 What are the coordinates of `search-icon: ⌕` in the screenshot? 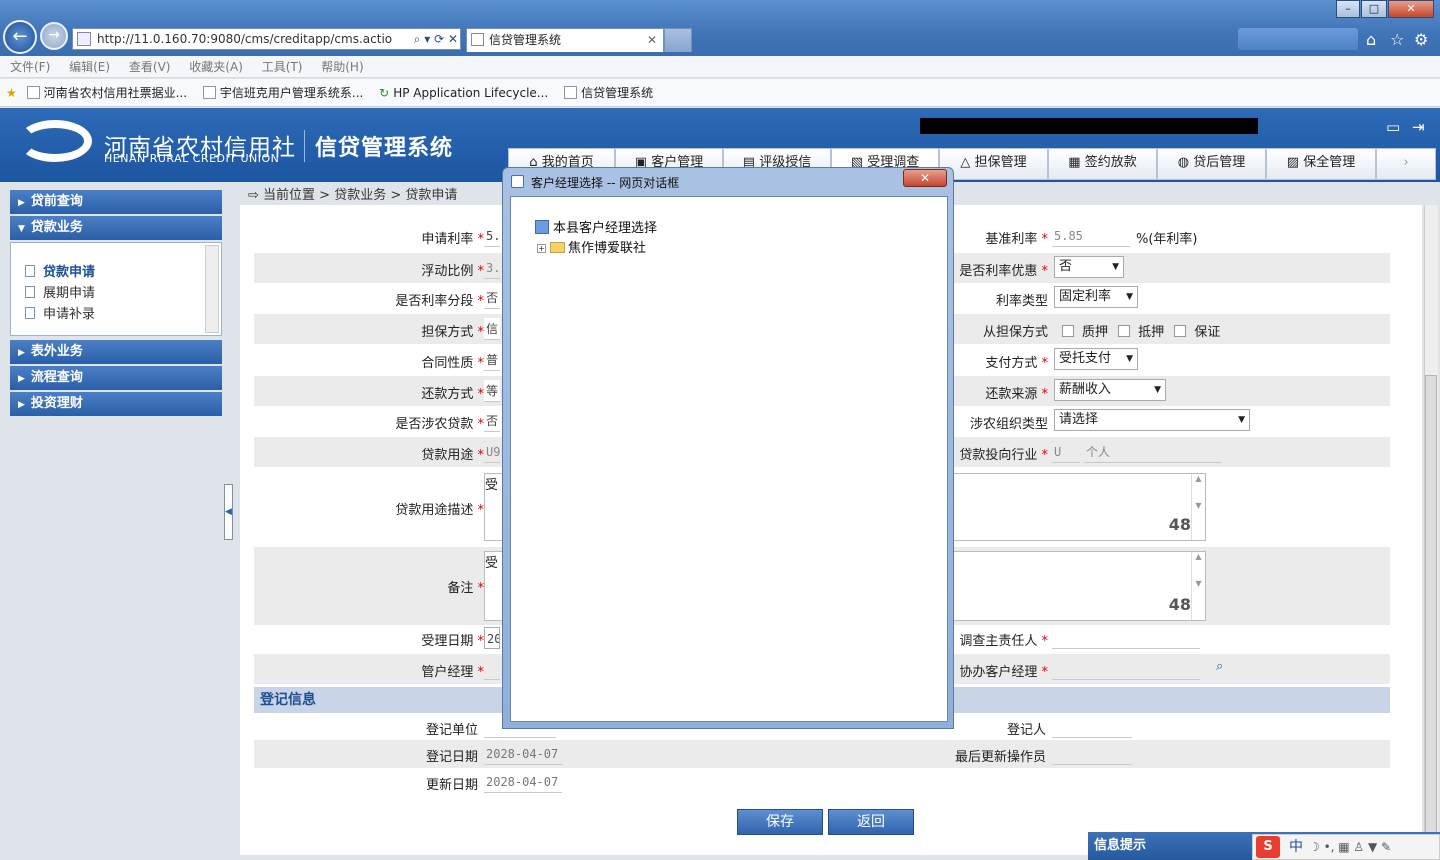 It's located at (1219, 666).